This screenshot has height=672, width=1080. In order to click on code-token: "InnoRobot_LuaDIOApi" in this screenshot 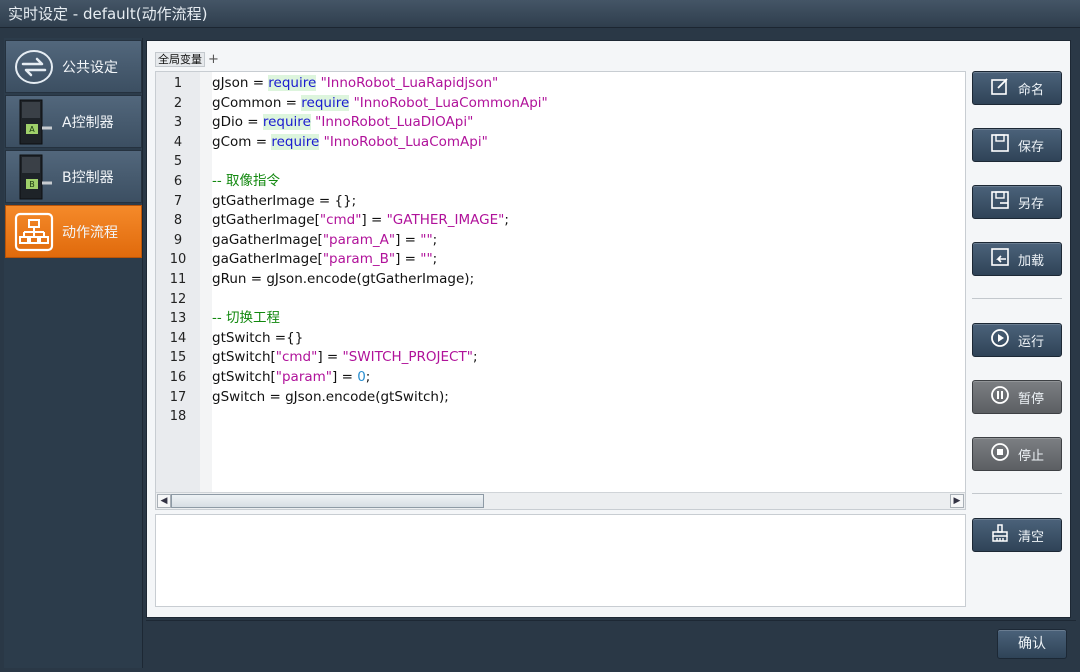, I will do `click(394, 122)`.